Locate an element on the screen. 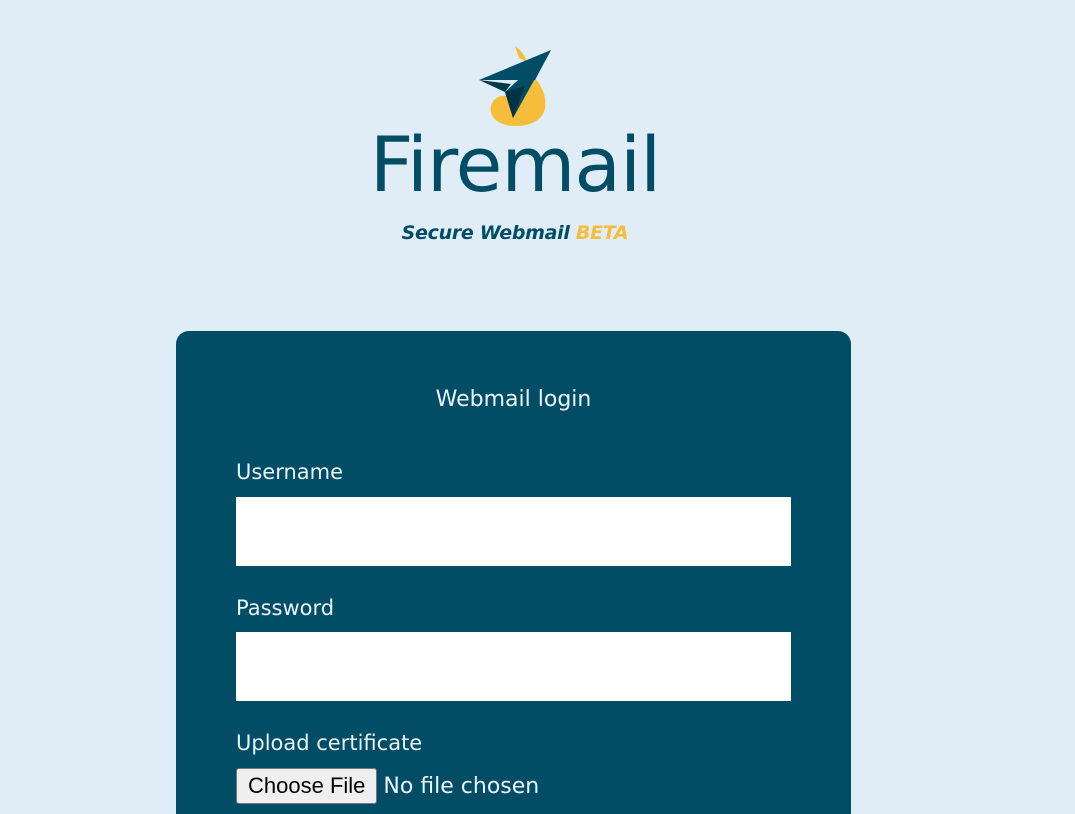 Image resolution: width=1075 pixels, height=814 pixels. certificate-label: Upload certificate is located at coordinates (329, 743).